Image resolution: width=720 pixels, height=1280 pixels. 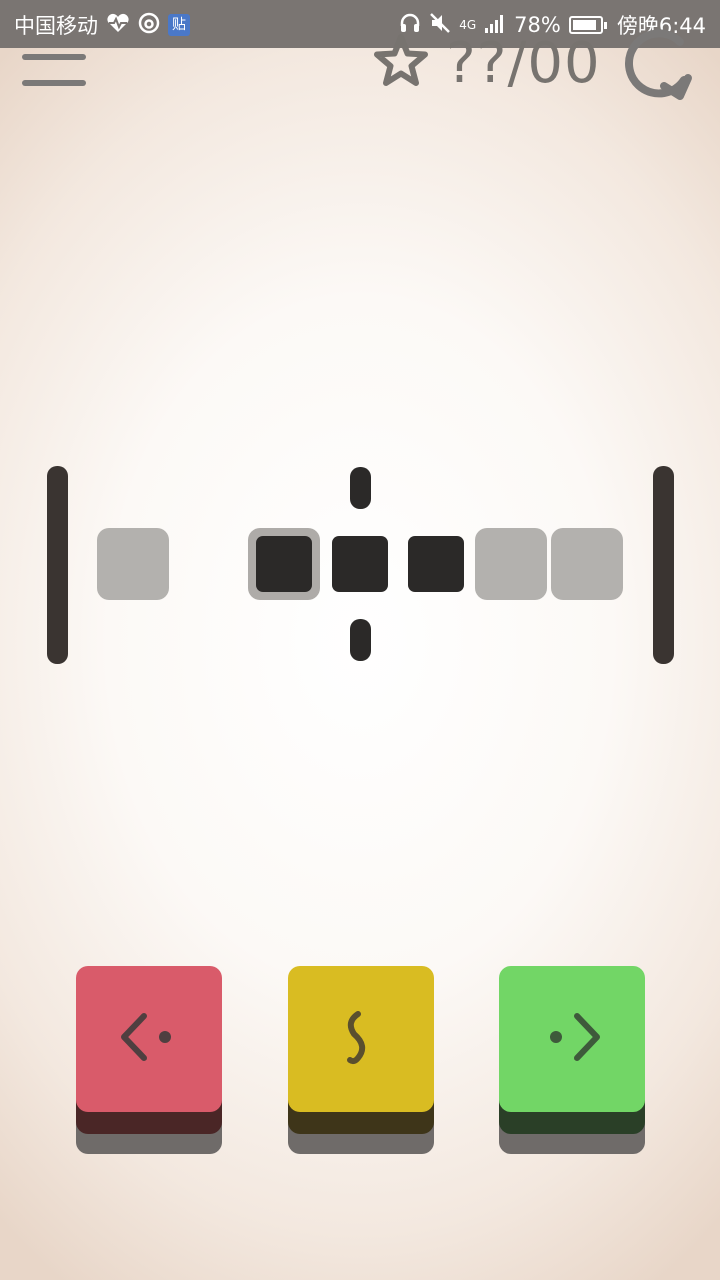 I want to click on board-cell-selected-block, so click(x=284, y=564).